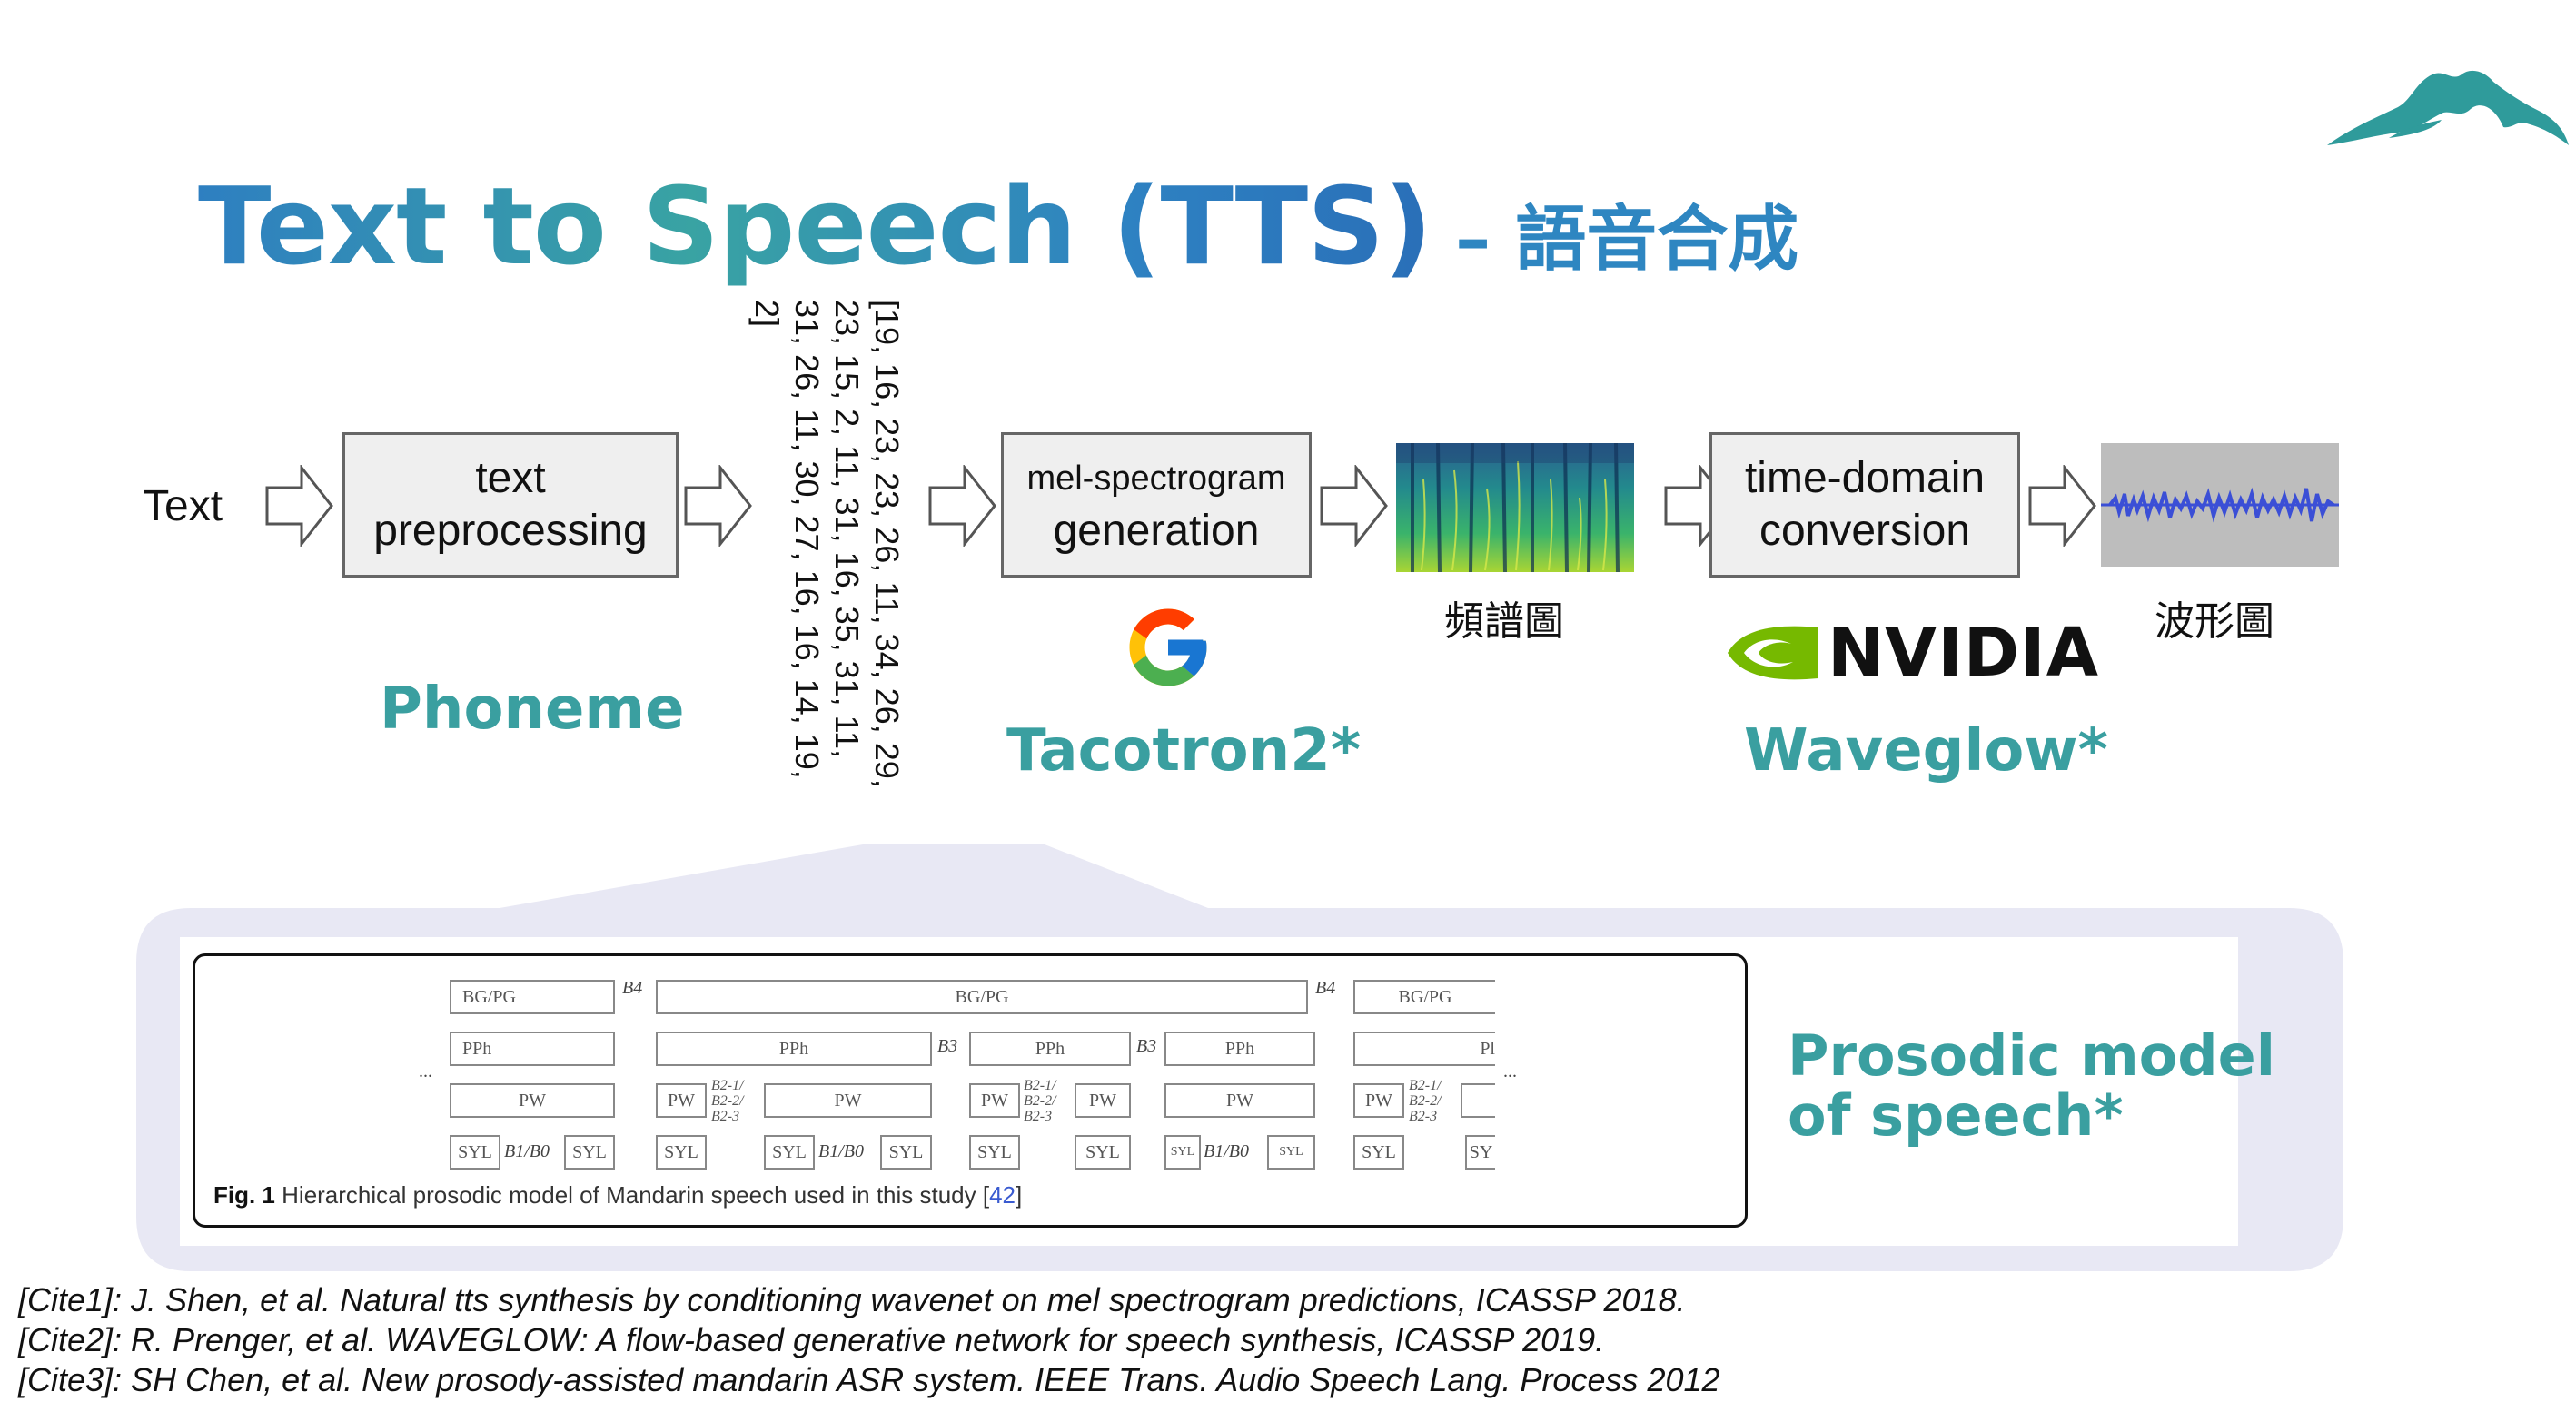 This screenshot has width=2576, height=1412. Describe the element at coordinates (2448, 107) in the screenshot. I see `mountain-logo-icon` at that location.